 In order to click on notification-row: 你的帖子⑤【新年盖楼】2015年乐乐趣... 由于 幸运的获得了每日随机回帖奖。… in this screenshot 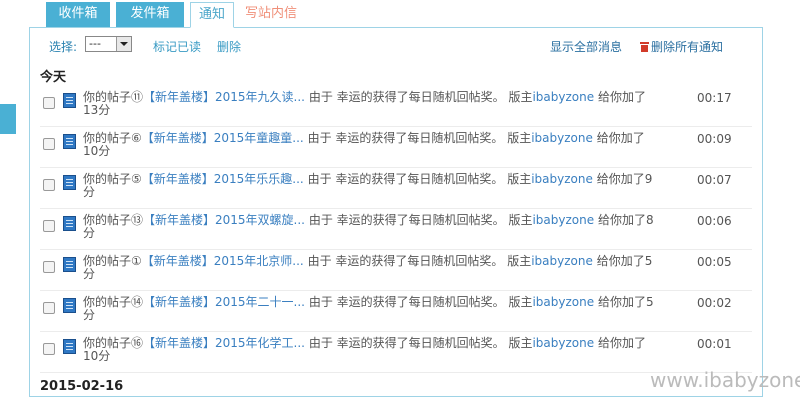, I will do `click(396, 188)`.